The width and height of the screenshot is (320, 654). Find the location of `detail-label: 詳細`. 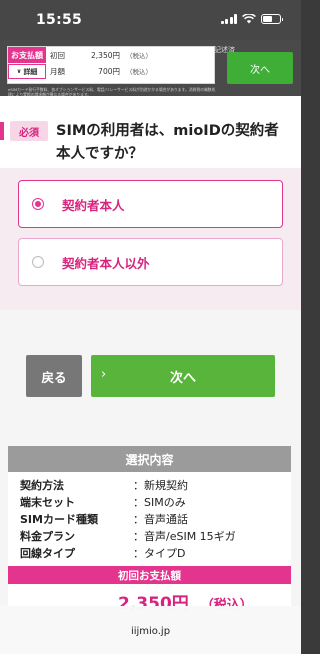

detail-label: 詳細 is located at coordinates (30, 71).